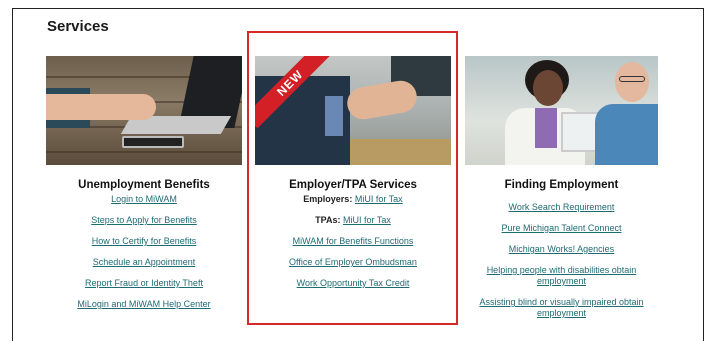 The height and width of the screenshot is (341, 708). What do you see at coordinates (144, 262) in the screenshot?
I see `schedule-appointment-link: Schedule an Appointment` at bounding box center [144, 262].